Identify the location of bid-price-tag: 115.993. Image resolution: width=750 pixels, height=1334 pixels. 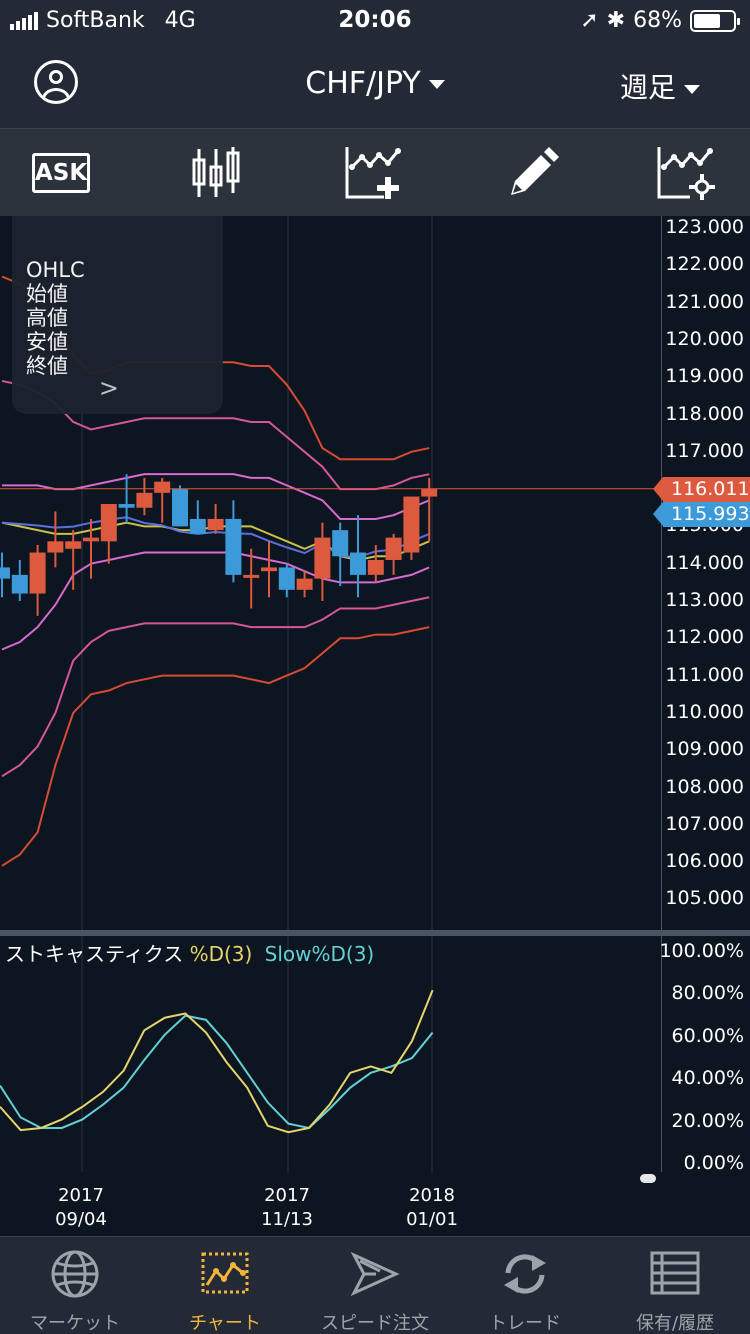
(701, 514).